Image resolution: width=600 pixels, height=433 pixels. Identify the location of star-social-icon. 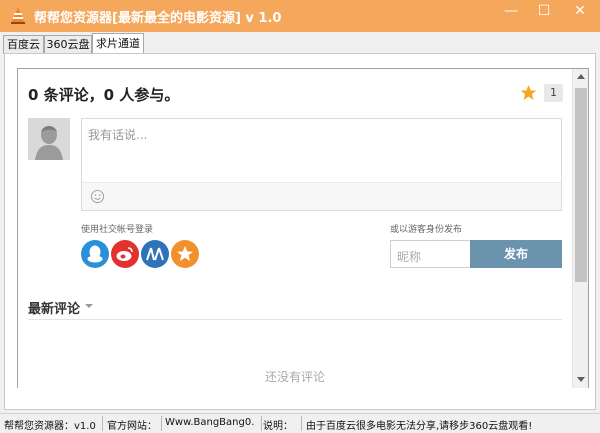
(185, 253).